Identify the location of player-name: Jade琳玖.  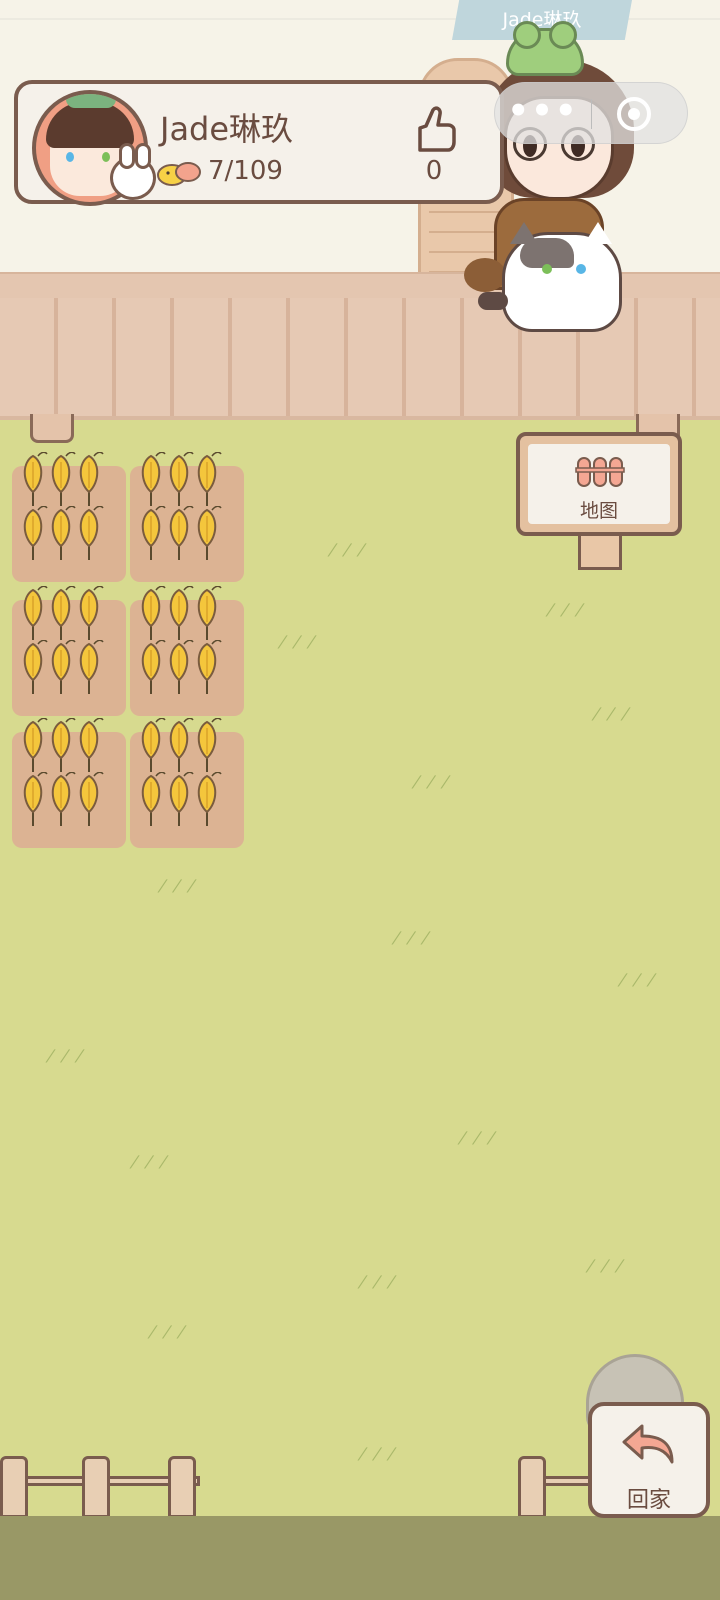
(227, 129).